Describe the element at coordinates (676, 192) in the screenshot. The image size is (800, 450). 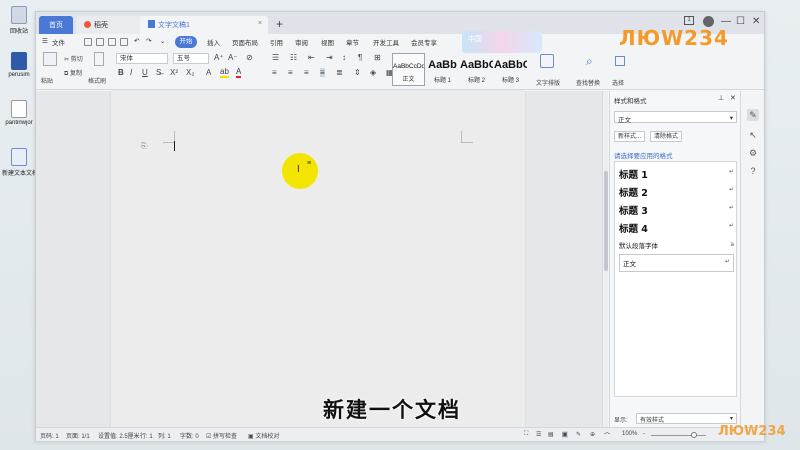
I see `style-list-item: 标题 2 ↵` at that location.